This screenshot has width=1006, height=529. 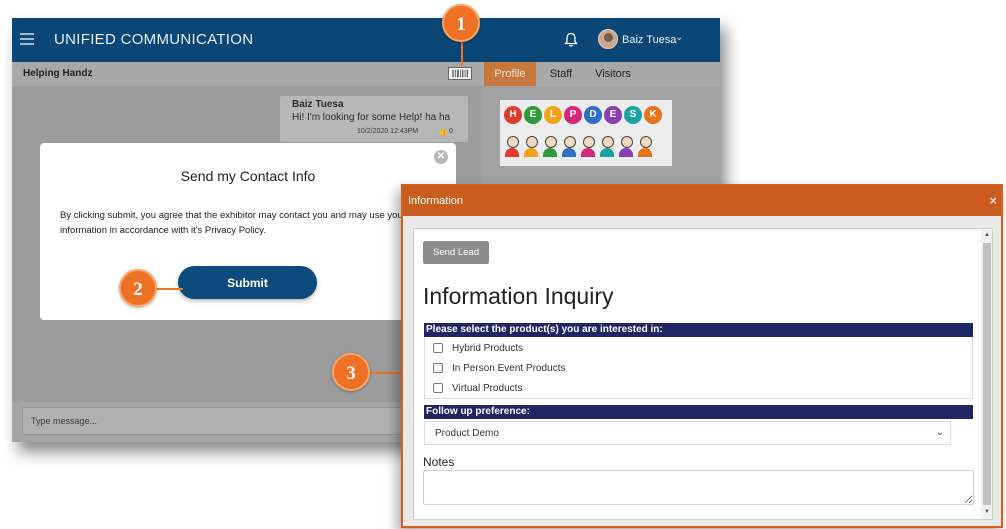 I want to click on product-option-hybrid: Hybrid Products, so click(x=478, y=348).